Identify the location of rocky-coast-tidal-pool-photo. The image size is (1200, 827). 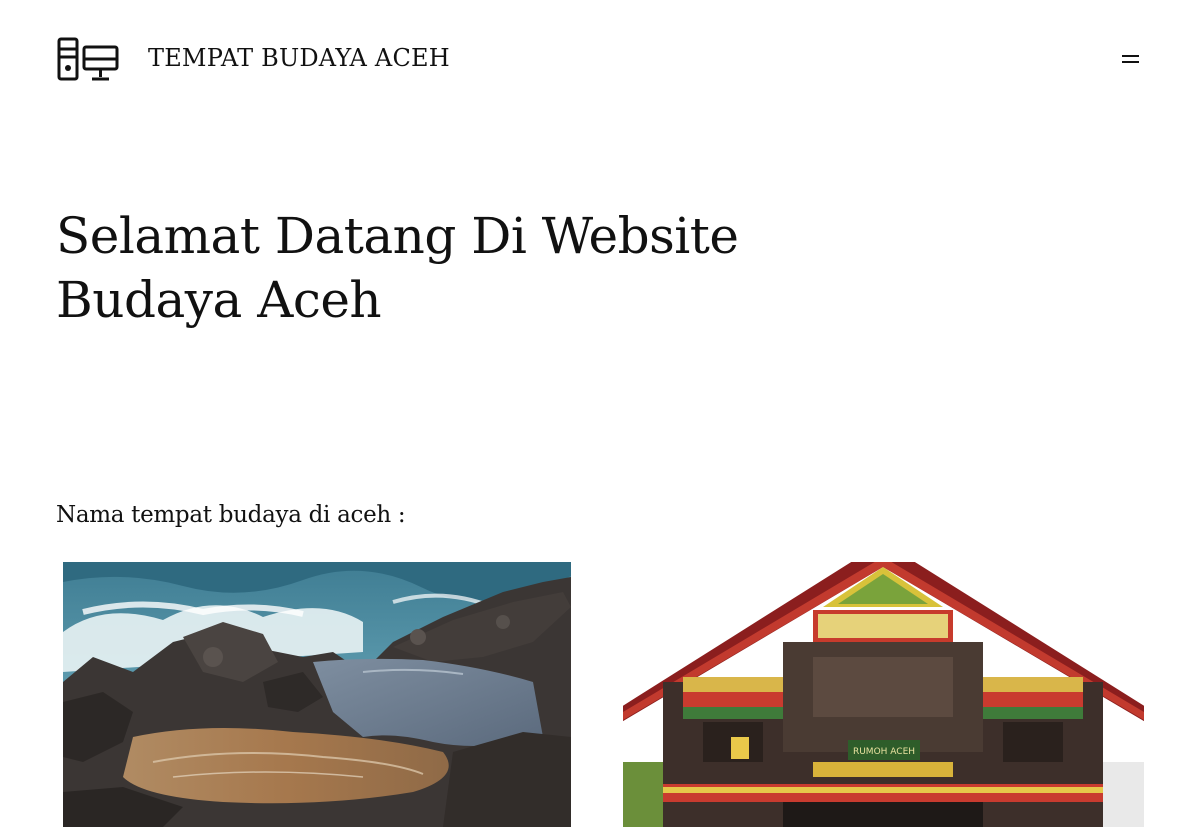
(317, 694).